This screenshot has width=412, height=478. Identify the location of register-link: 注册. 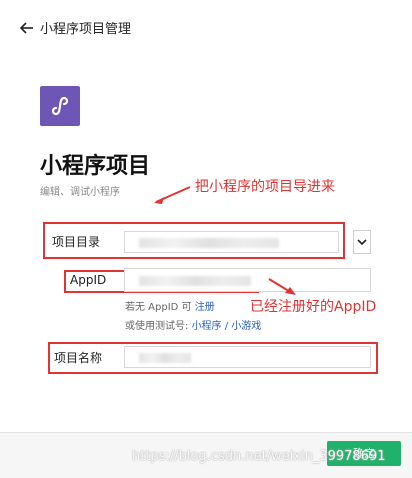
(205, 307).